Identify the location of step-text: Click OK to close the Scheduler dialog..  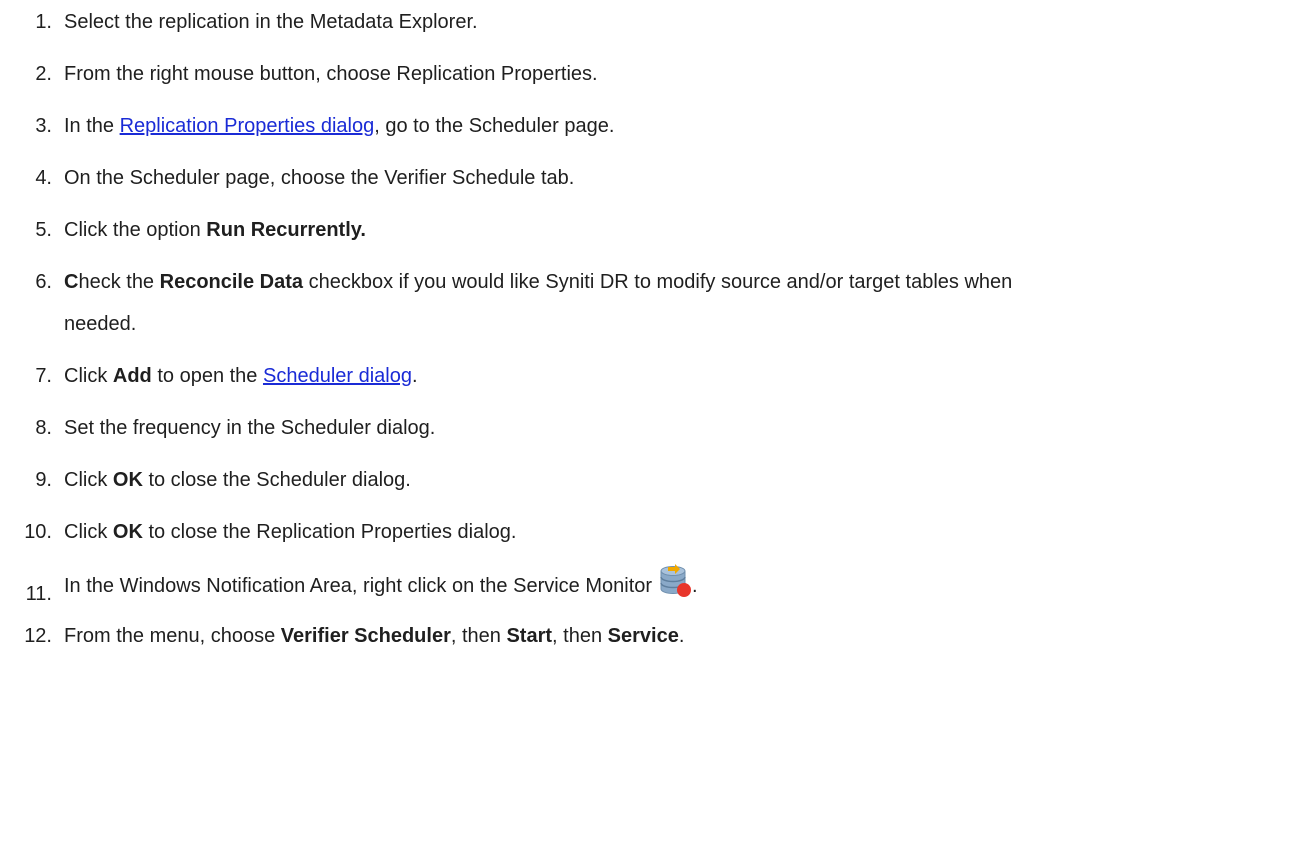
(676, 480).